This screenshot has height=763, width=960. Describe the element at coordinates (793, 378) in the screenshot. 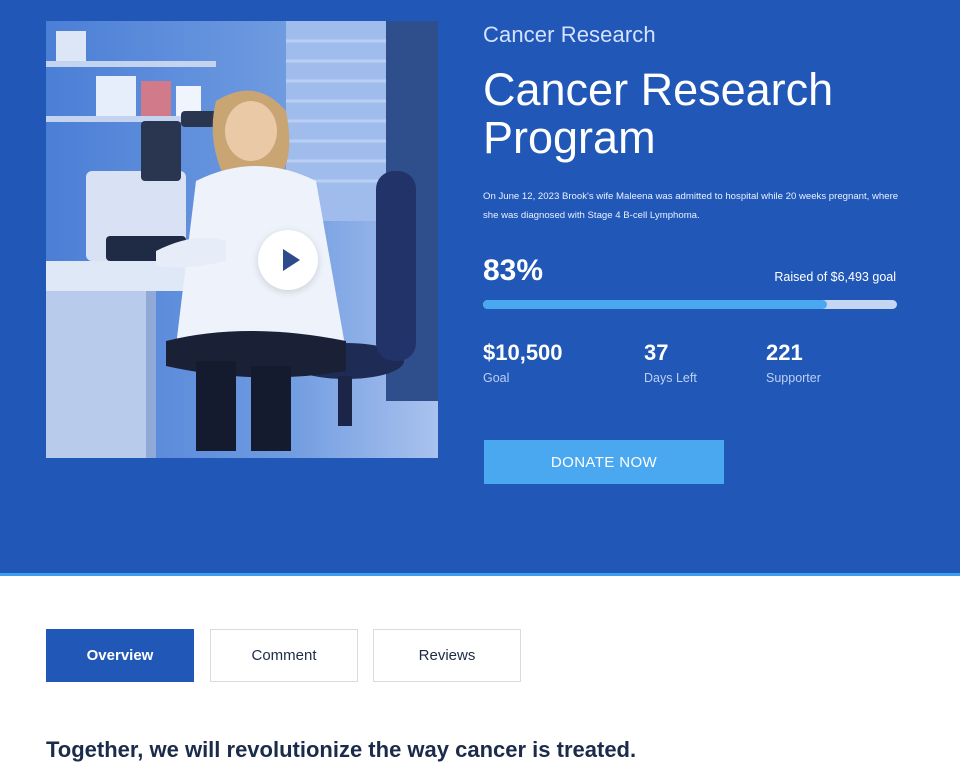

I see `stat-supporter-label: Supporter` at that location.